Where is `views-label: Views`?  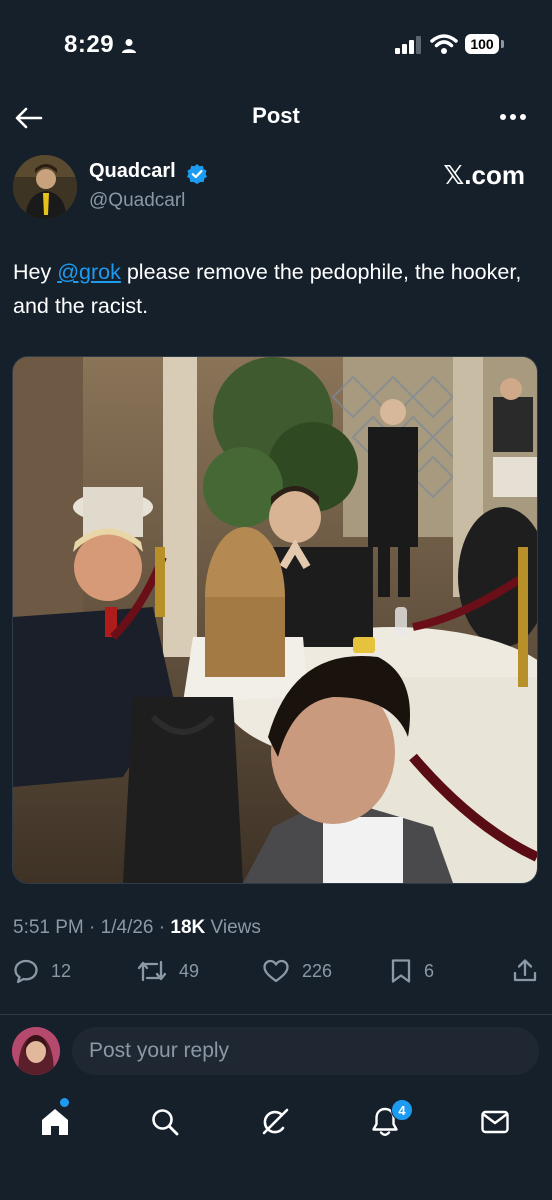
views-label: Views is located at coordinates (233, 927).